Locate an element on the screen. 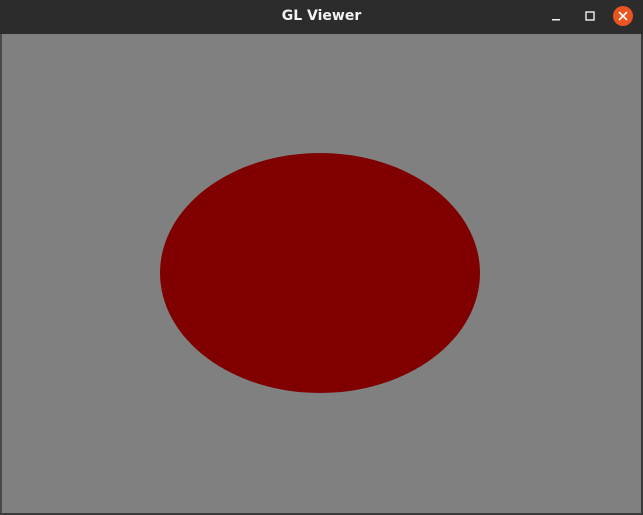 This screenshot has height=515, width=643. close-button is located at coordinates (623, 16).